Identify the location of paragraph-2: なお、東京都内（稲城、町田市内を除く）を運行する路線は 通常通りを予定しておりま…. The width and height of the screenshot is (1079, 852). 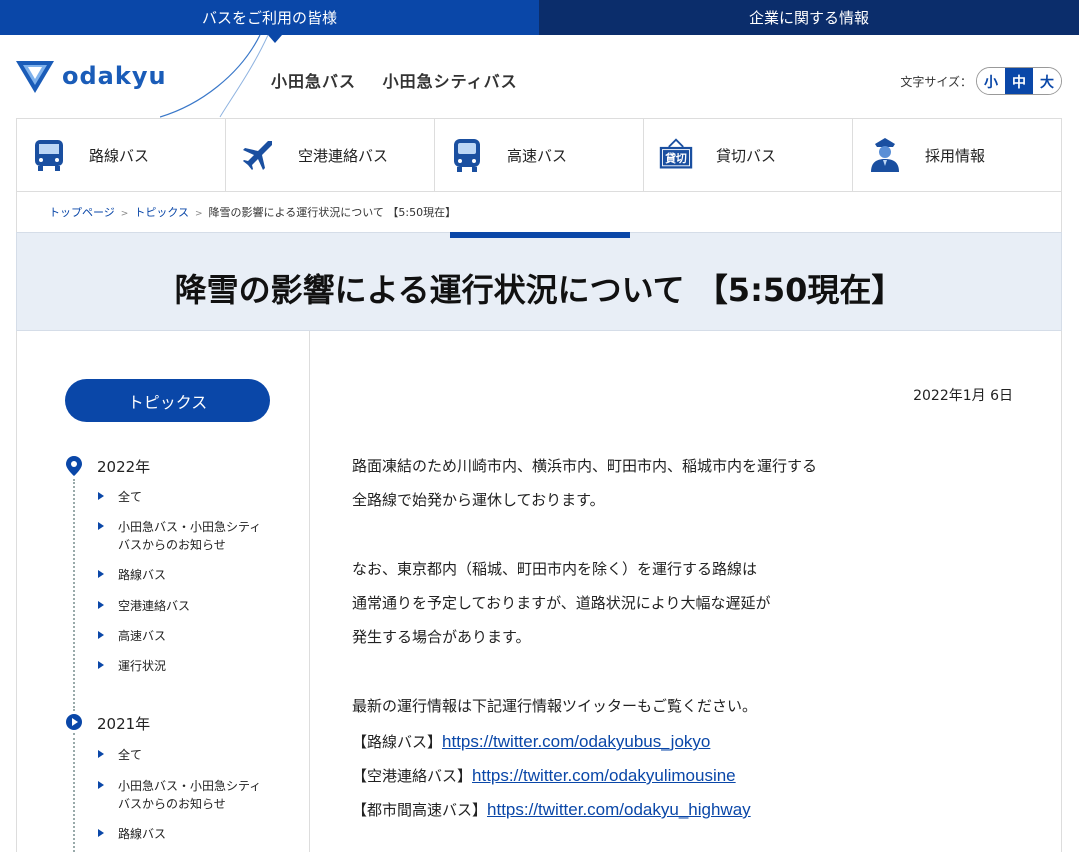
(561, 603).